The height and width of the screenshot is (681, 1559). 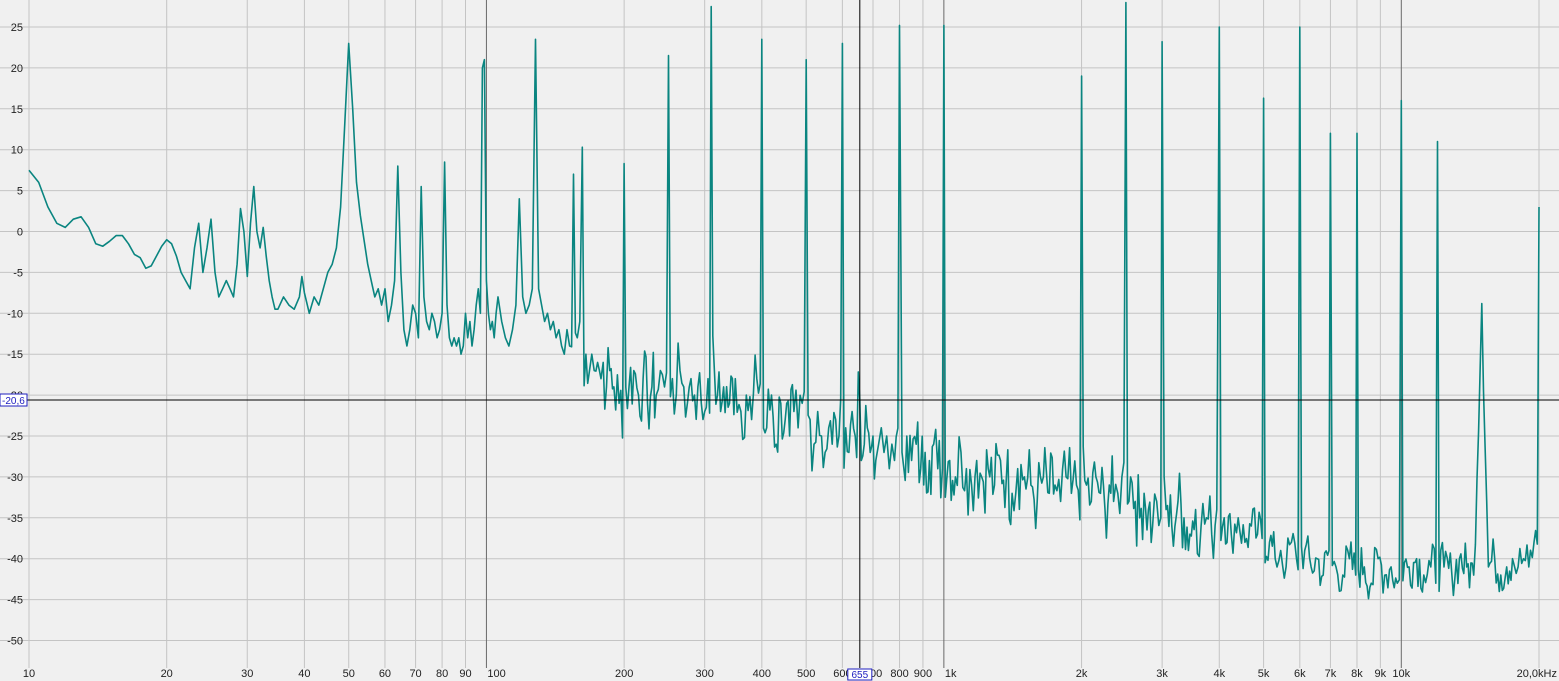 I want to click on x-tick-label: 9k, so click(x=1381, y=674).